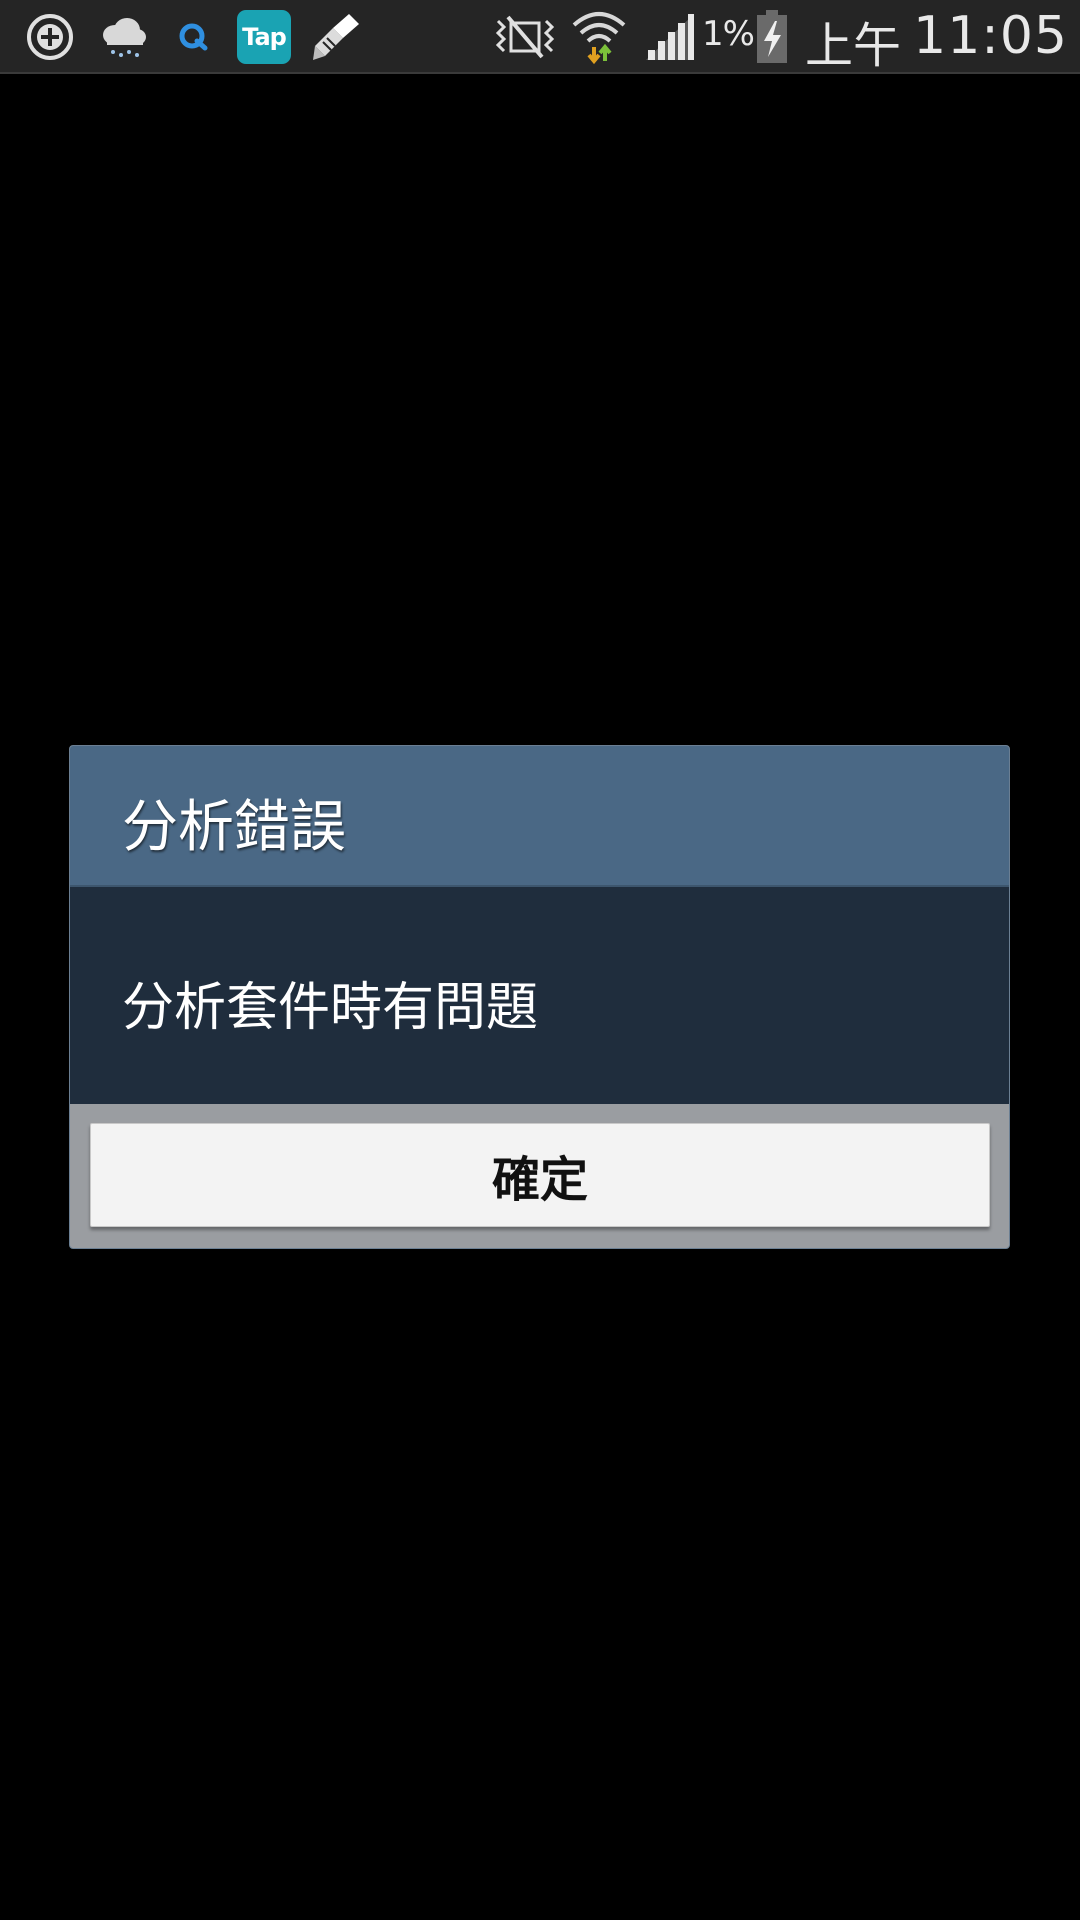 This screenshot has width=1080, height=1920. What do you see at coordinates (728, 34) in the screenshot?
I see `battery-percent: 1%` at bounding box center [728, 34].